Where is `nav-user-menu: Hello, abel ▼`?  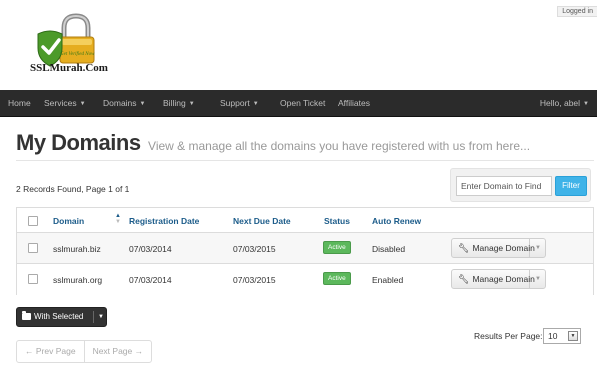 nav-user-menu: Hello, abel ▼ is located at coordinates (564, 103).